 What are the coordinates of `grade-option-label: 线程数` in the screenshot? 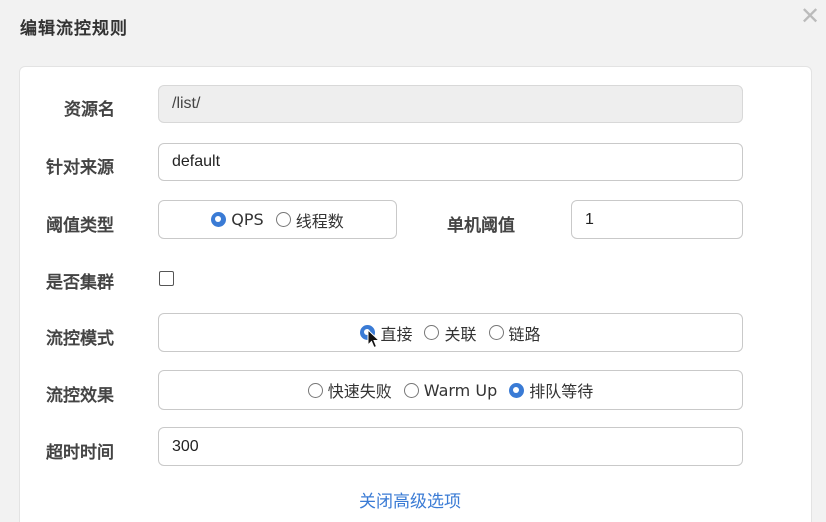 It's located at (319, 221).